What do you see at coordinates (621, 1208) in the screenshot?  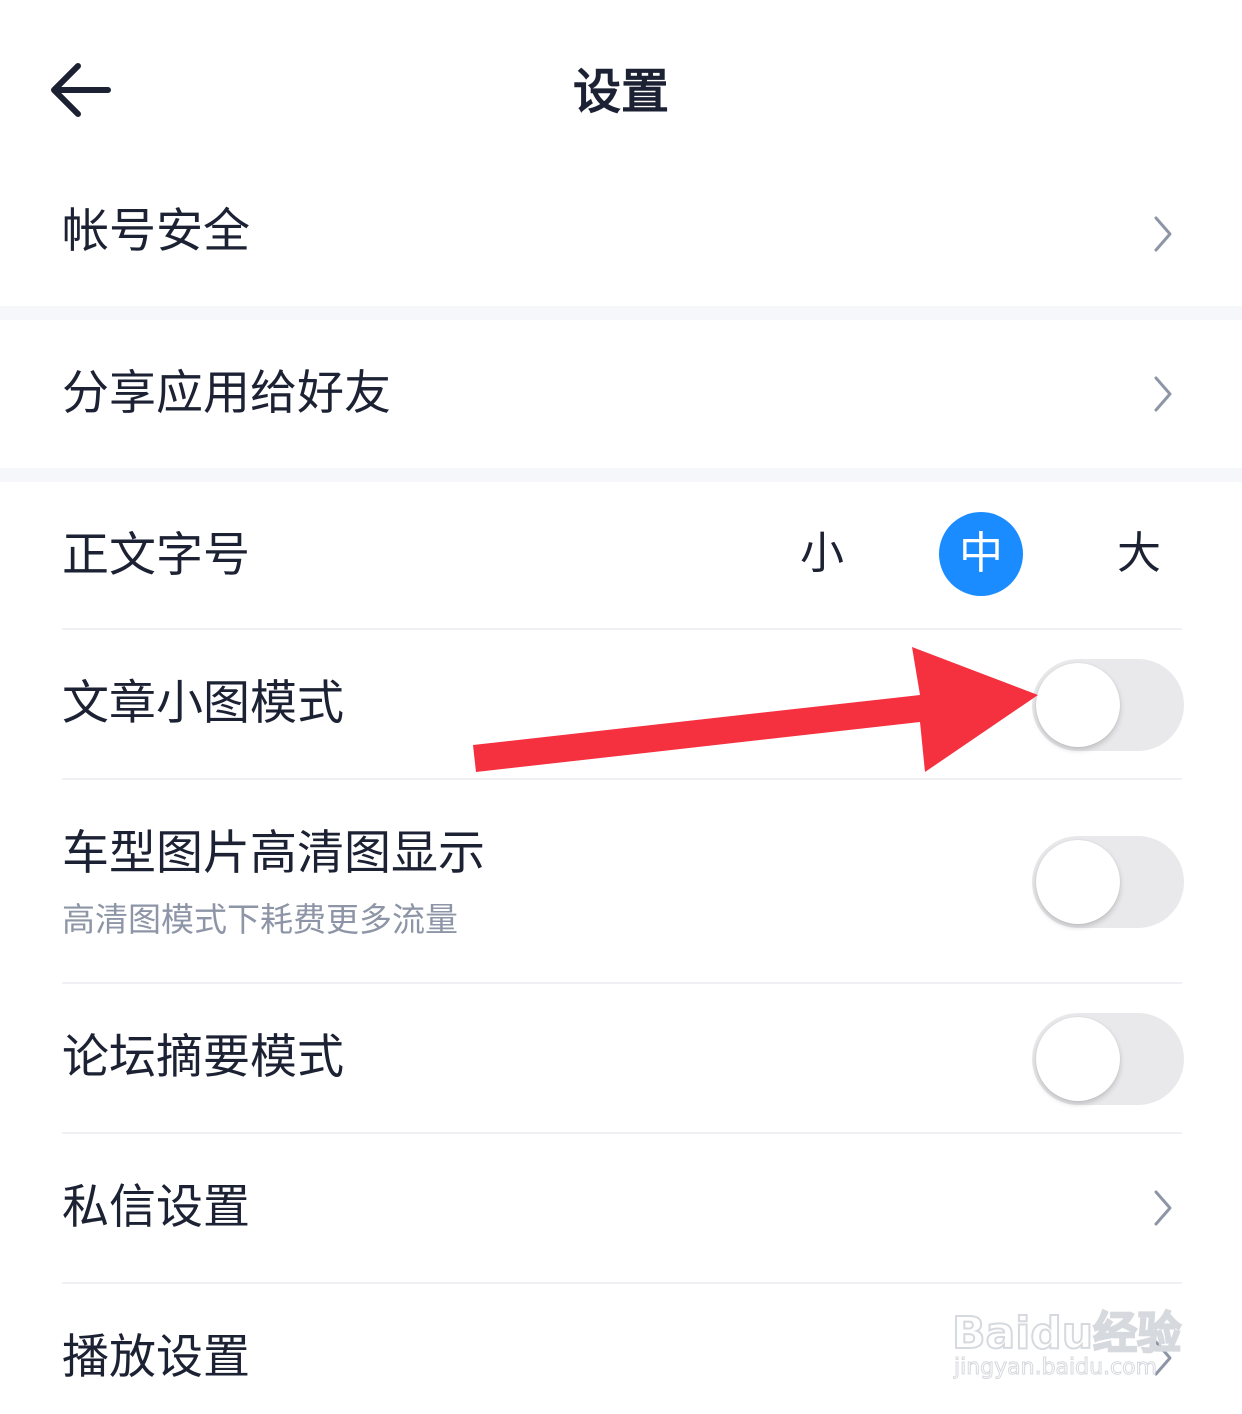 I see `settings-item-private-message: 私信设置` at bounding box center [621, 1208].